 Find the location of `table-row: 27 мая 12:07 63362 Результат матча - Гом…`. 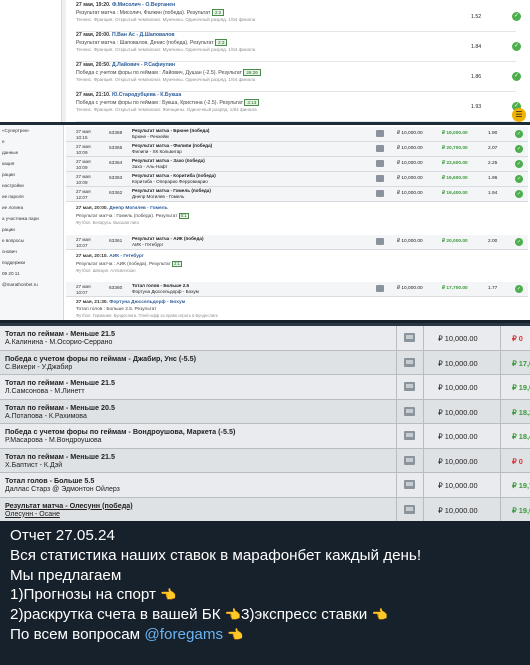

table-row: 27 мая 12:07 63362 Результат матча - Гом… is located at coordinates (297, 194).